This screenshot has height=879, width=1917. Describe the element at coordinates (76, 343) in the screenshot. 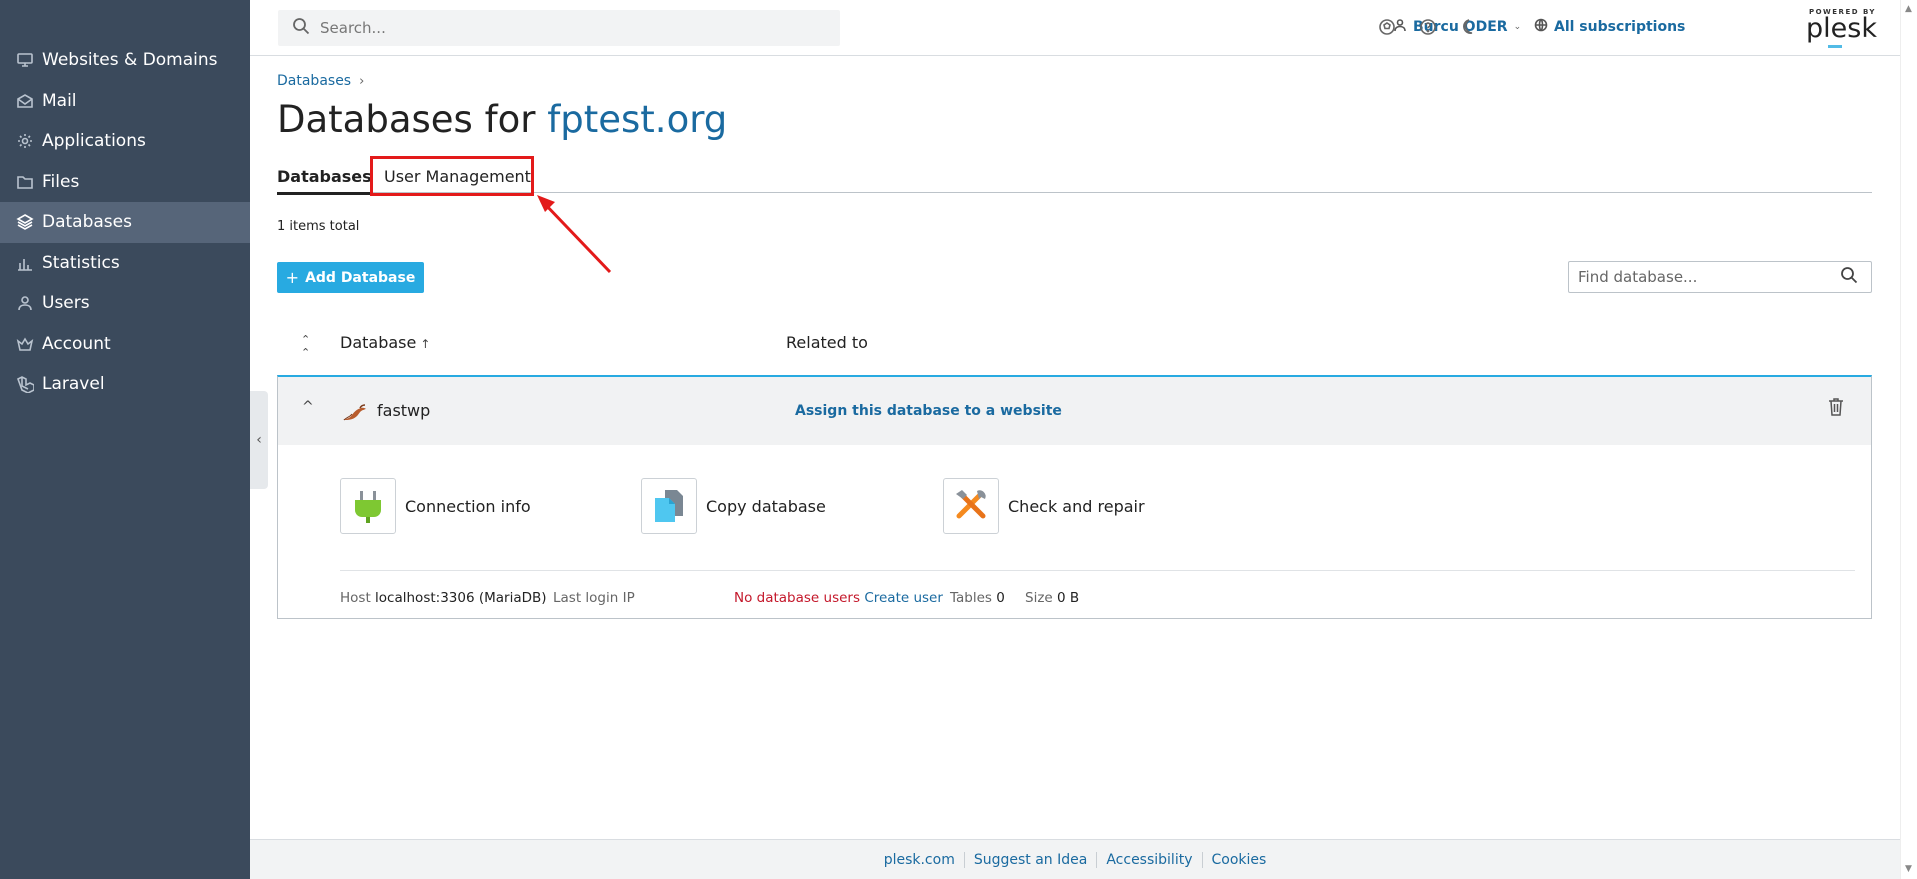

I see `sidebar-item-label: Account` at that location.